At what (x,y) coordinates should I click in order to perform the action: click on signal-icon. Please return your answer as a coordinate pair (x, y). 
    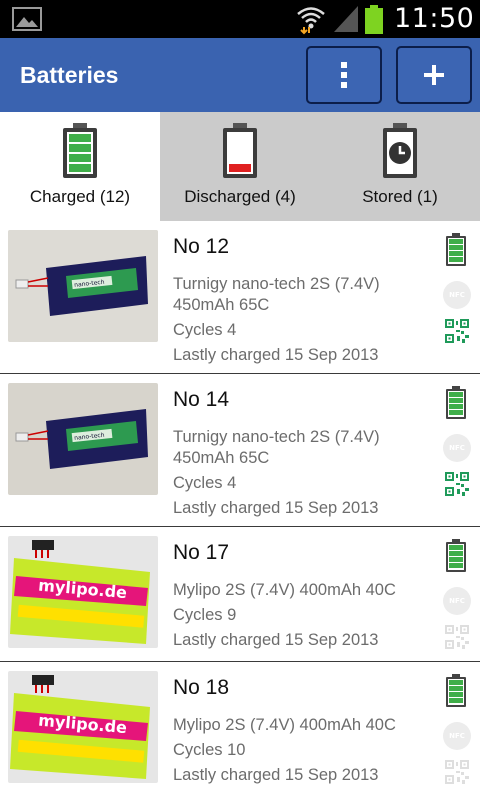
    Looking at the image, I should click on (346, 19).